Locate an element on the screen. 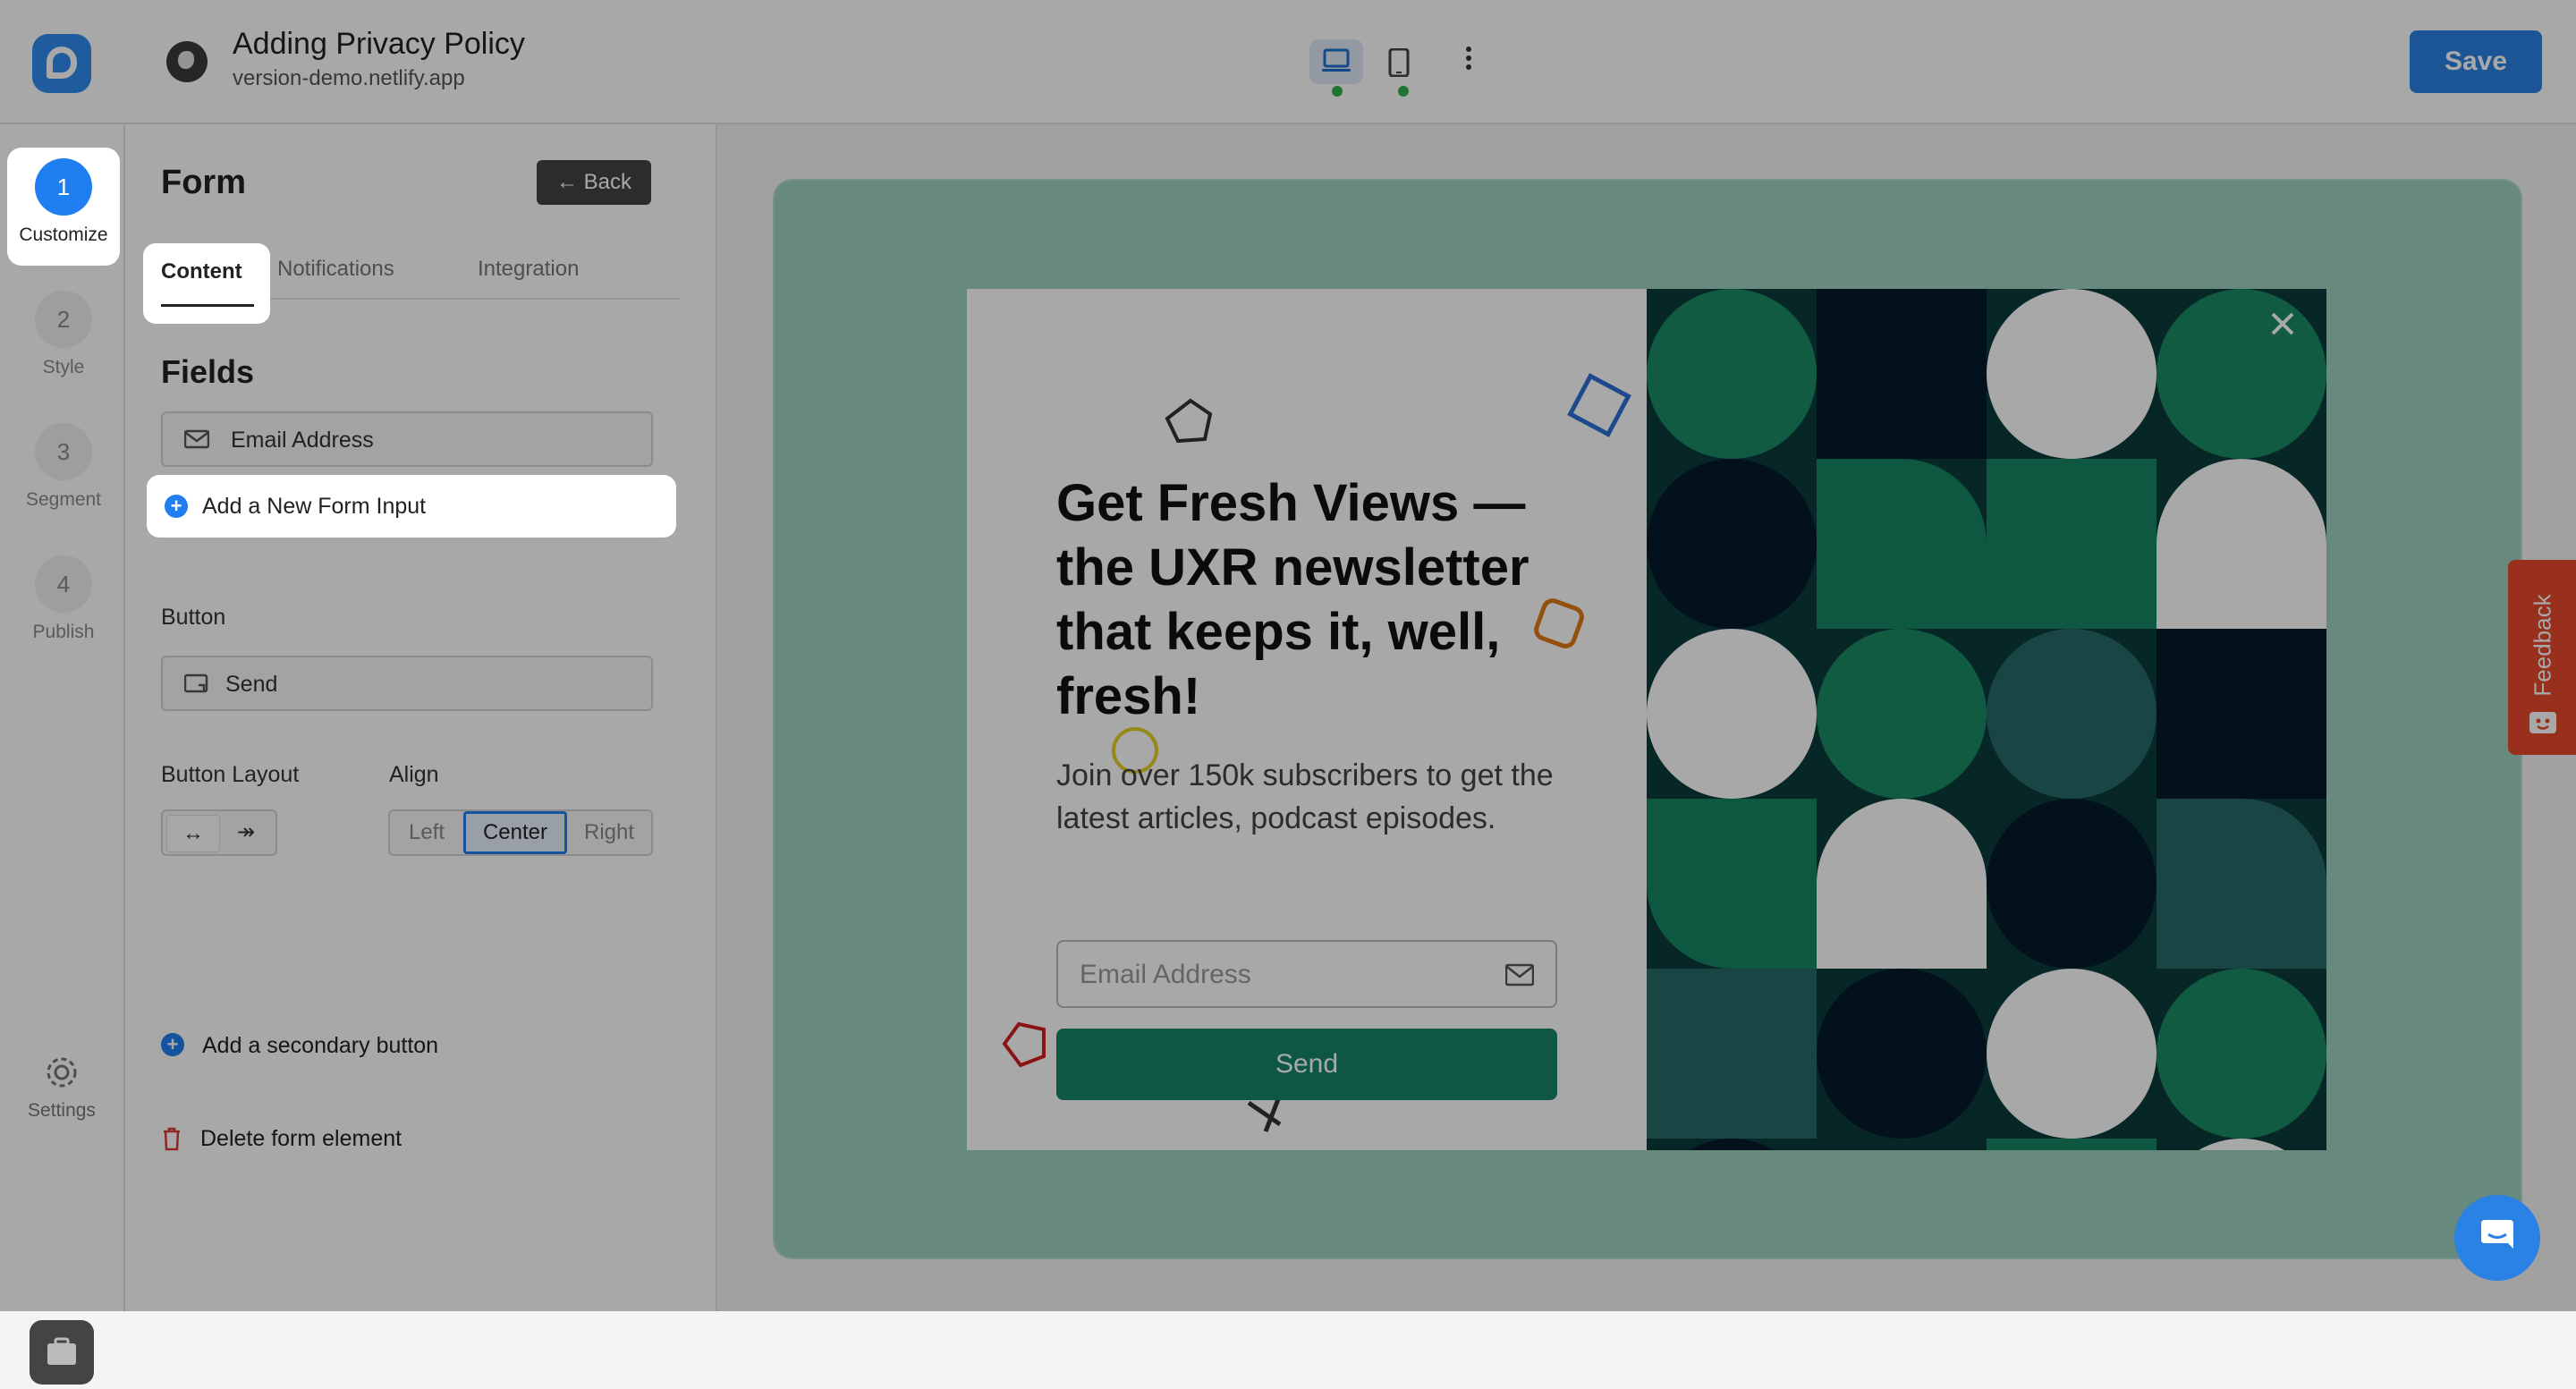 This screenshot has width=2576, height=1389. step-number: 4 is located at coordinates (63, 584).